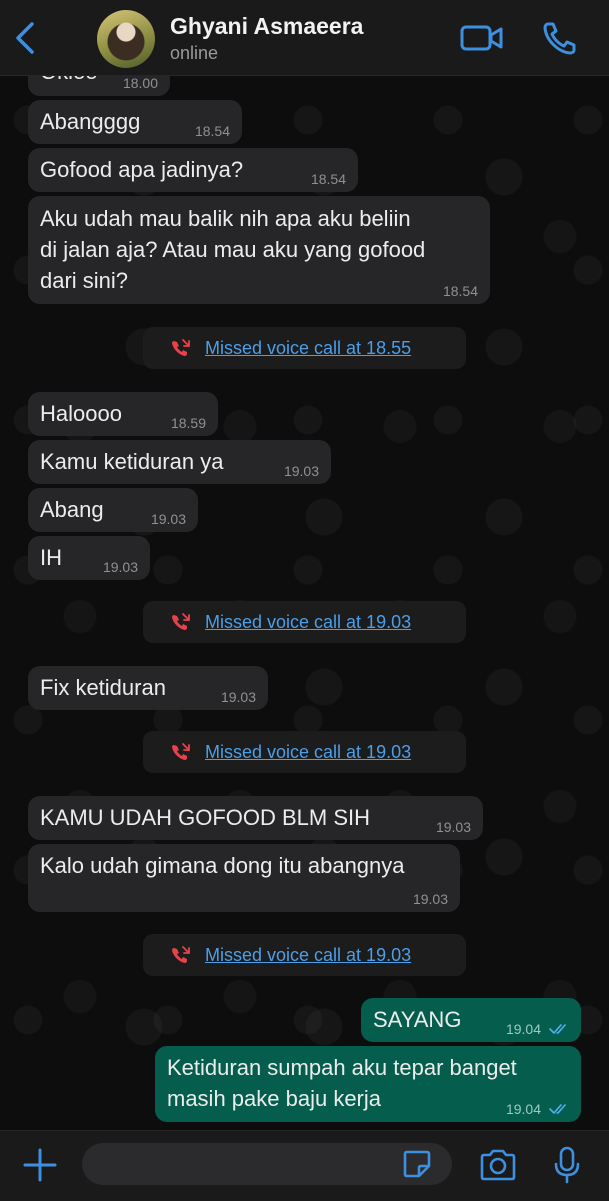  I want to click on video-call-button, so click(482, 38).